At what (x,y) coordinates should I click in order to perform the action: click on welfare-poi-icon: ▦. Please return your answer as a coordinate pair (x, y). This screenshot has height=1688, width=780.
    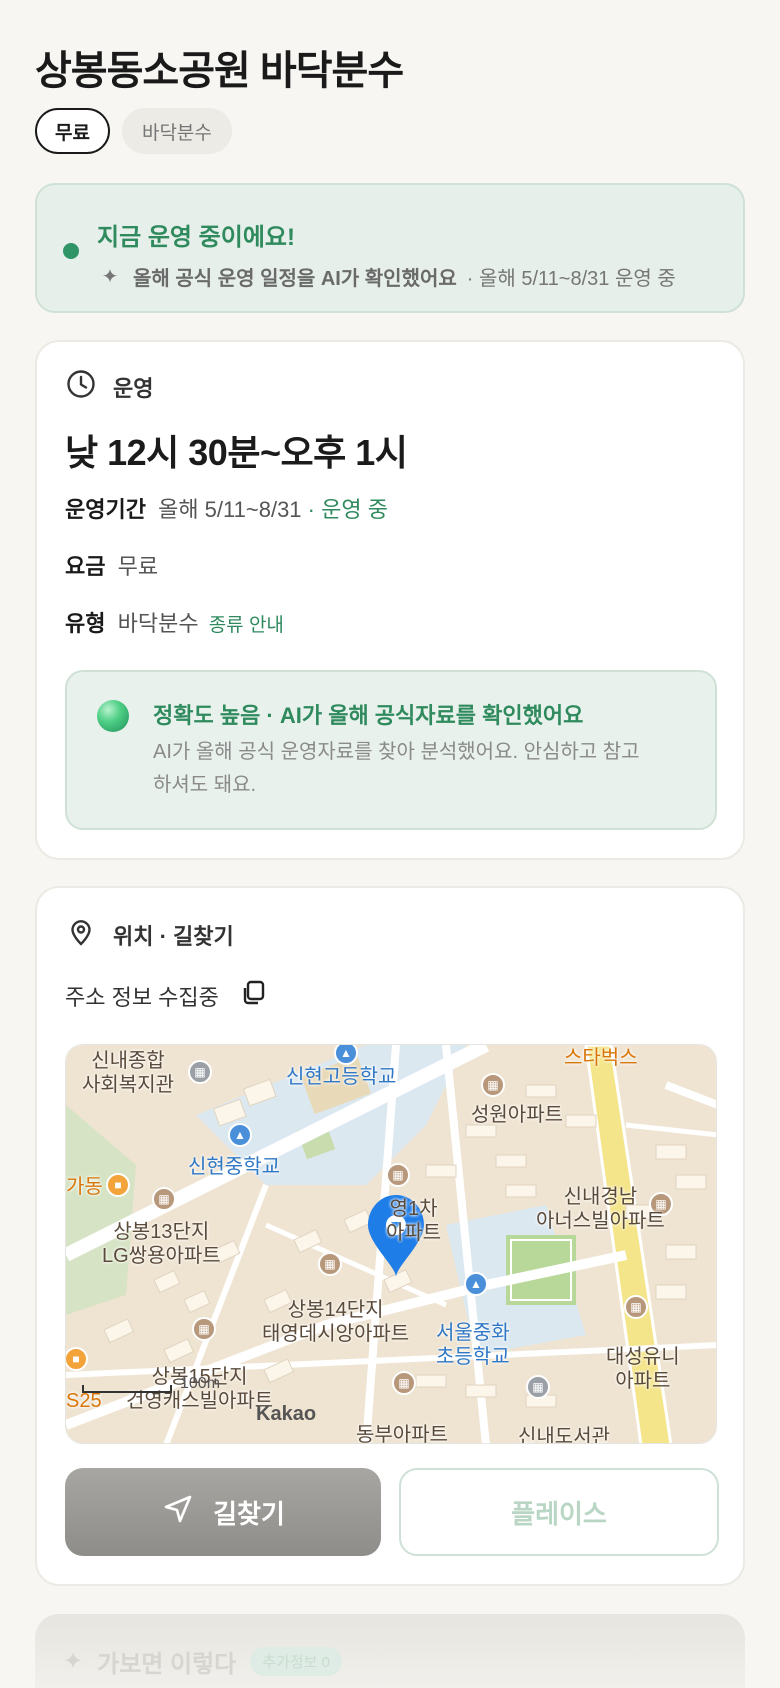
    Looking at the image, I should click on (200, 1072).